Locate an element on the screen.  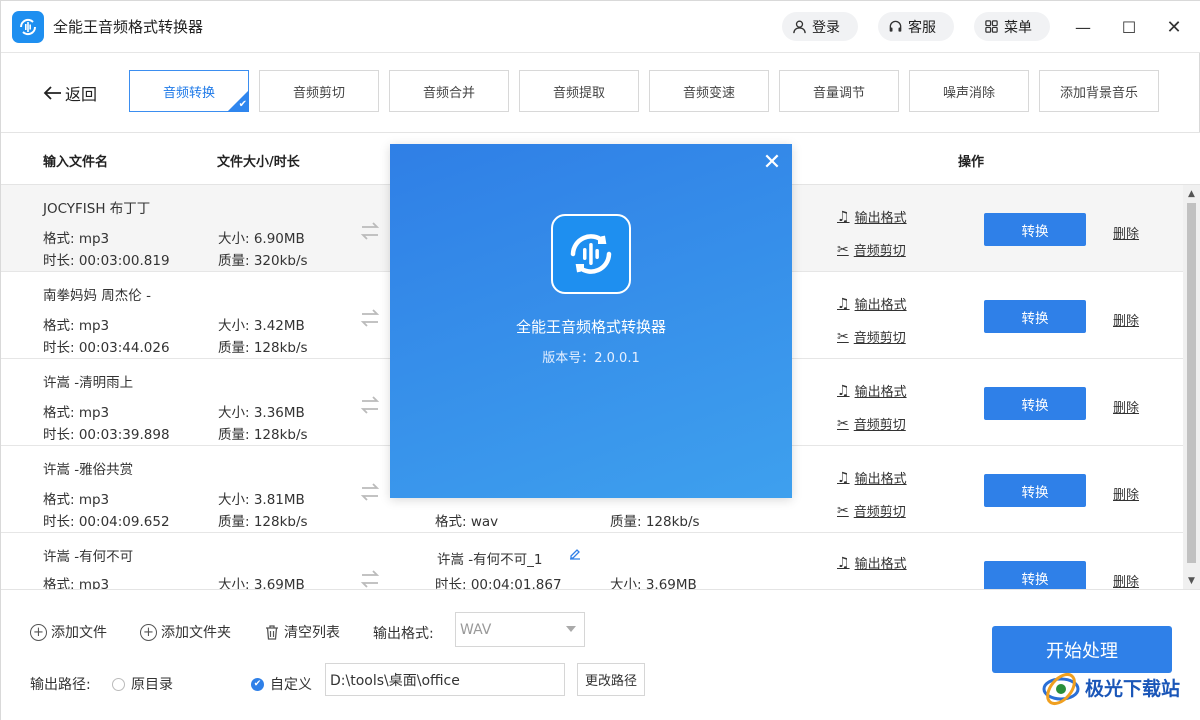
output-file-quality: 质量: 128kb/s is located at coordinates (655, 522).